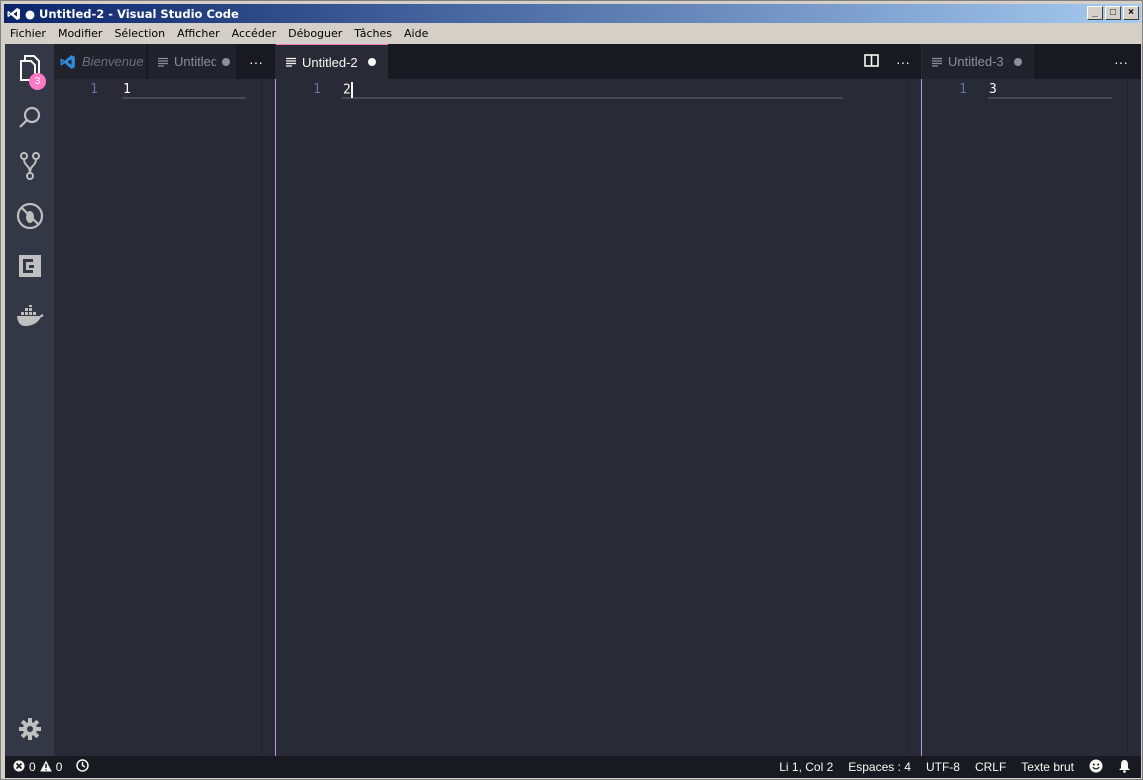 This screenshot has height=780, width=1143. I want to click on tab-untitled-3: Untitled-3, so click(978, 61).